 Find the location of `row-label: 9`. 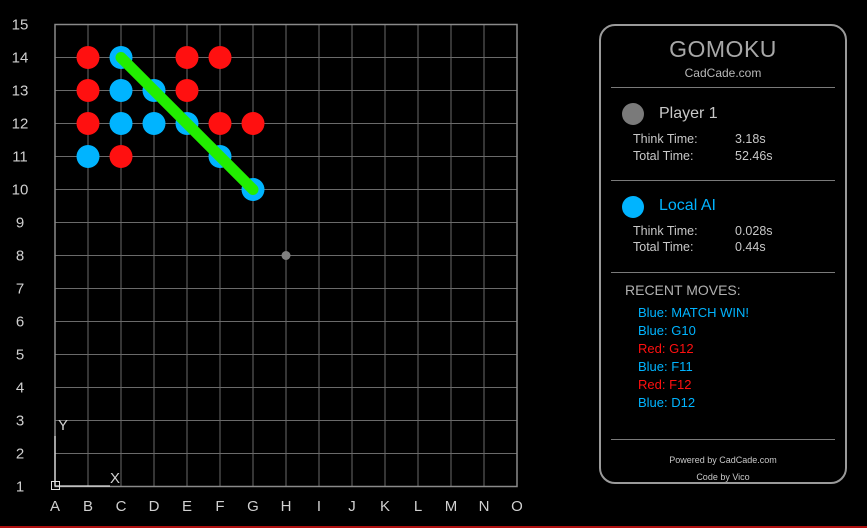

row-label: 9 is located at coordinates (20, 223).